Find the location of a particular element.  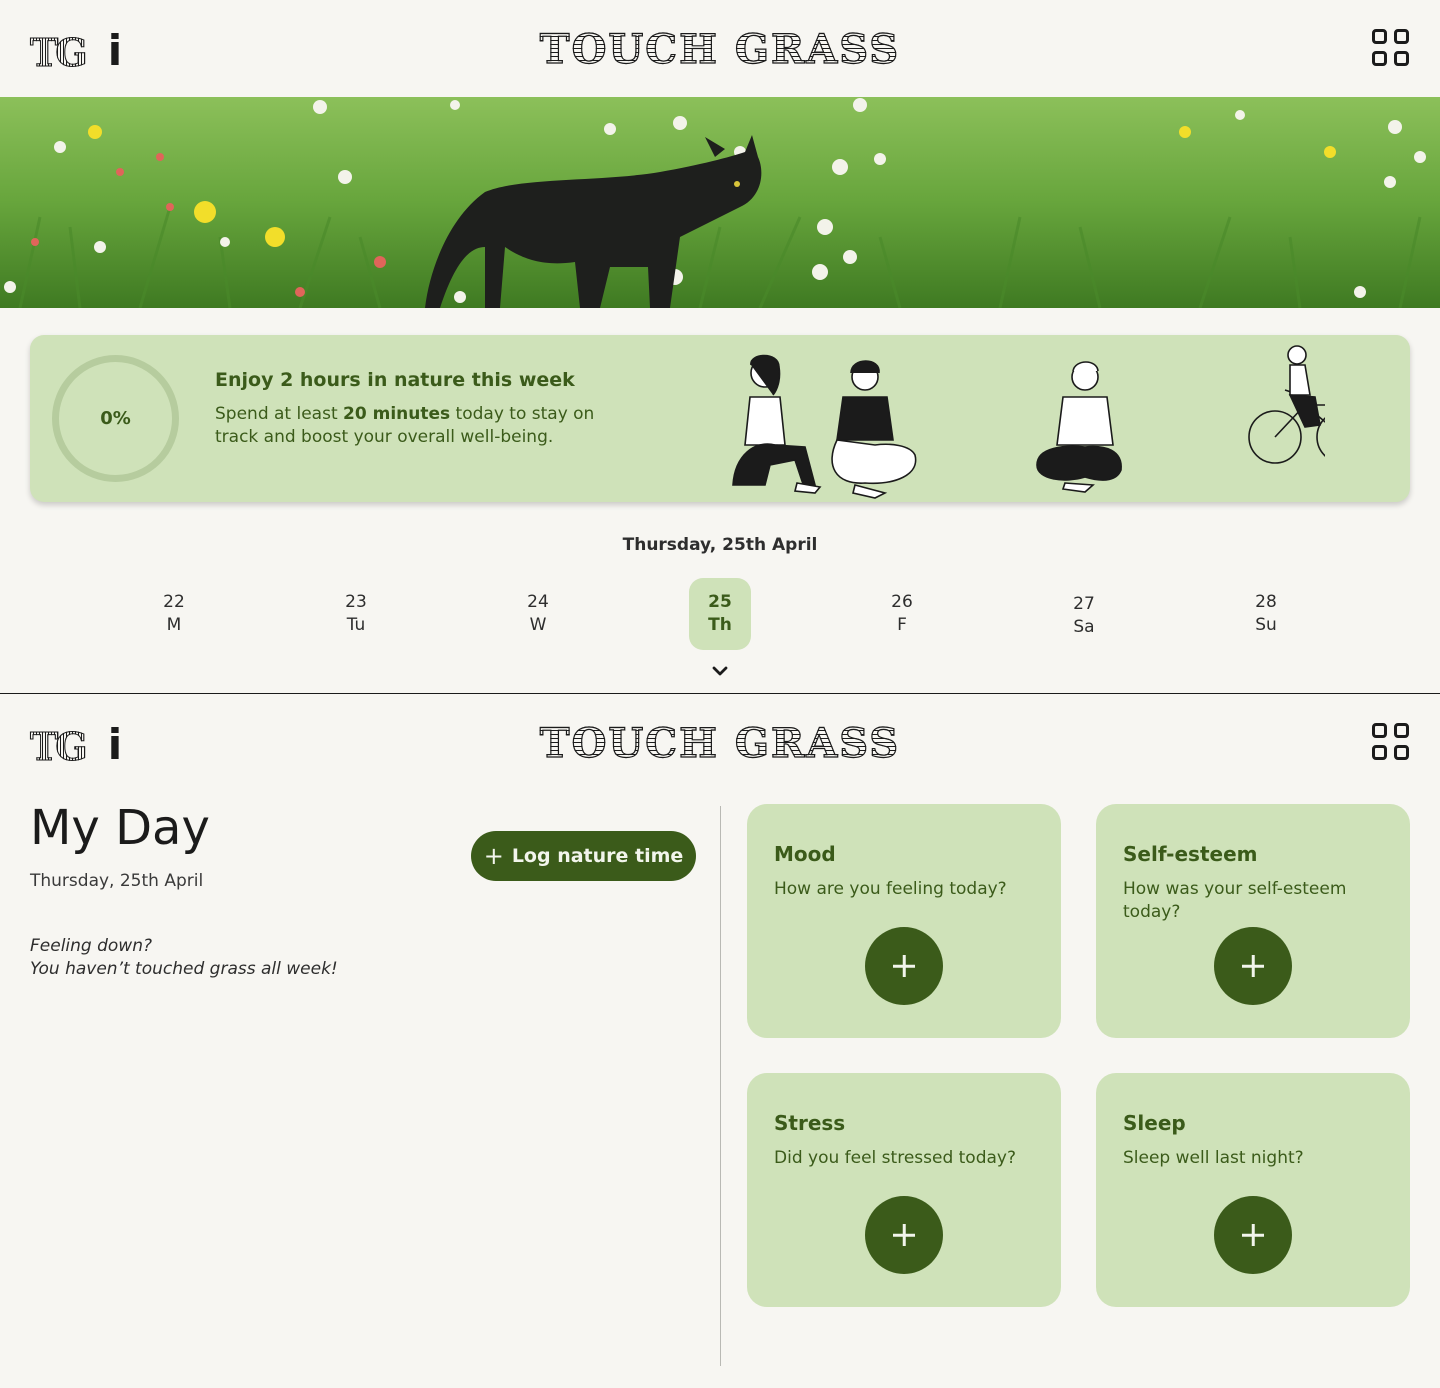

sleep-card: Sleep Sleep well last night? is located at coordinates (1253, 1190).